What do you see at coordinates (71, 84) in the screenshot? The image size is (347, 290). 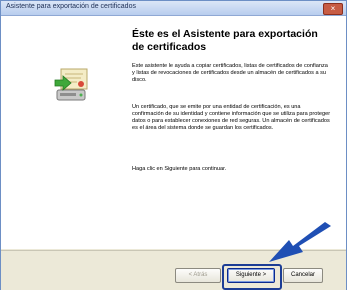 I see `certificate-export-icon` at bounding box center [71, 84].